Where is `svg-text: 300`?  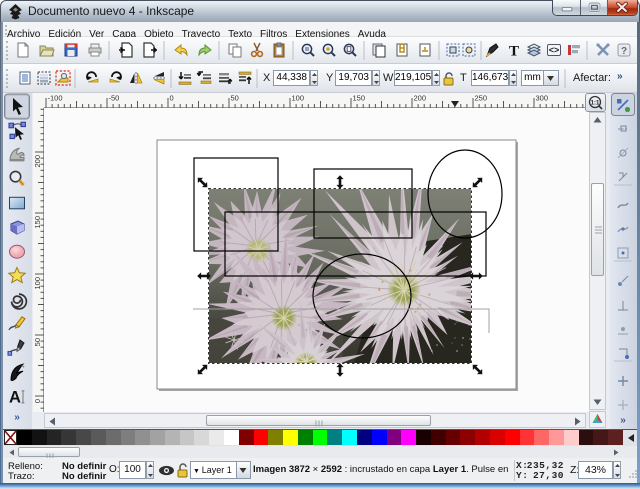
svg-text: 300 is located at coordinates (542, 98).